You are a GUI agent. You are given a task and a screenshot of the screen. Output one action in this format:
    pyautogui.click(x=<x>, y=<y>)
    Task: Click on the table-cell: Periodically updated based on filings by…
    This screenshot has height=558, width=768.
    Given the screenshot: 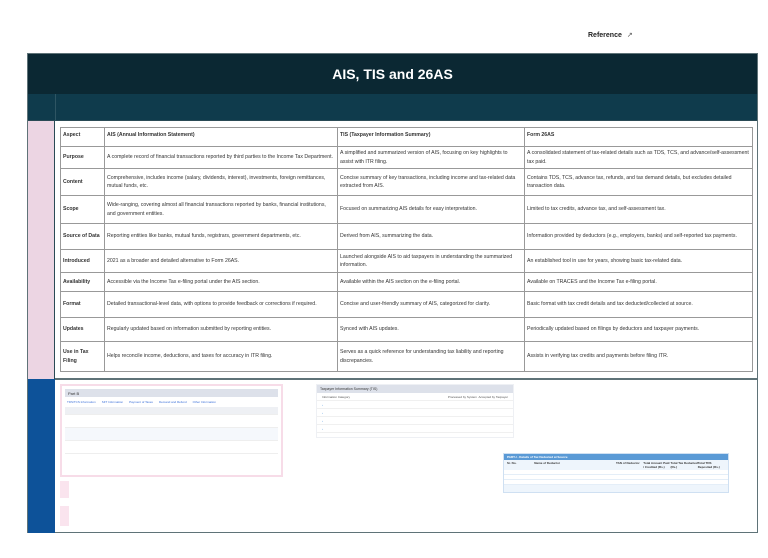 What is the action you would take?
    pyautogui.click(x=638, y=329)
    